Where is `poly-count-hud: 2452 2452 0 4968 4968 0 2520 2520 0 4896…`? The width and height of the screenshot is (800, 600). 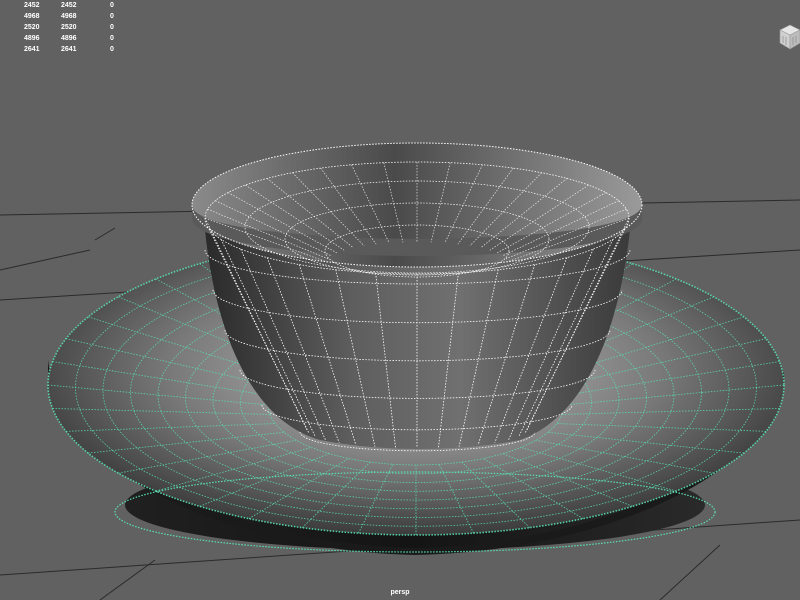 poly-count-hud: 2452 2452 0 4968 4968 0 2520 2520 0 4896… is located at coordinates (74, 27).